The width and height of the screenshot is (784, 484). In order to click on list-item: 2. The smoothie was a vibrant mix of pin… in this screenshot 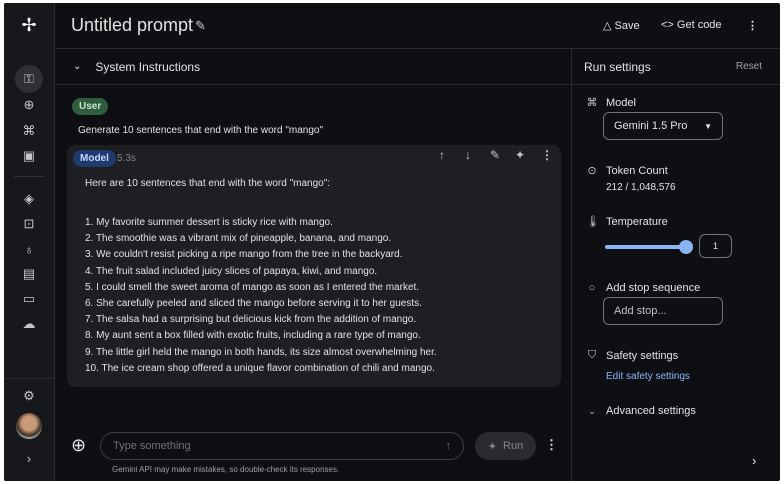, I will do `click(238, 239)`.